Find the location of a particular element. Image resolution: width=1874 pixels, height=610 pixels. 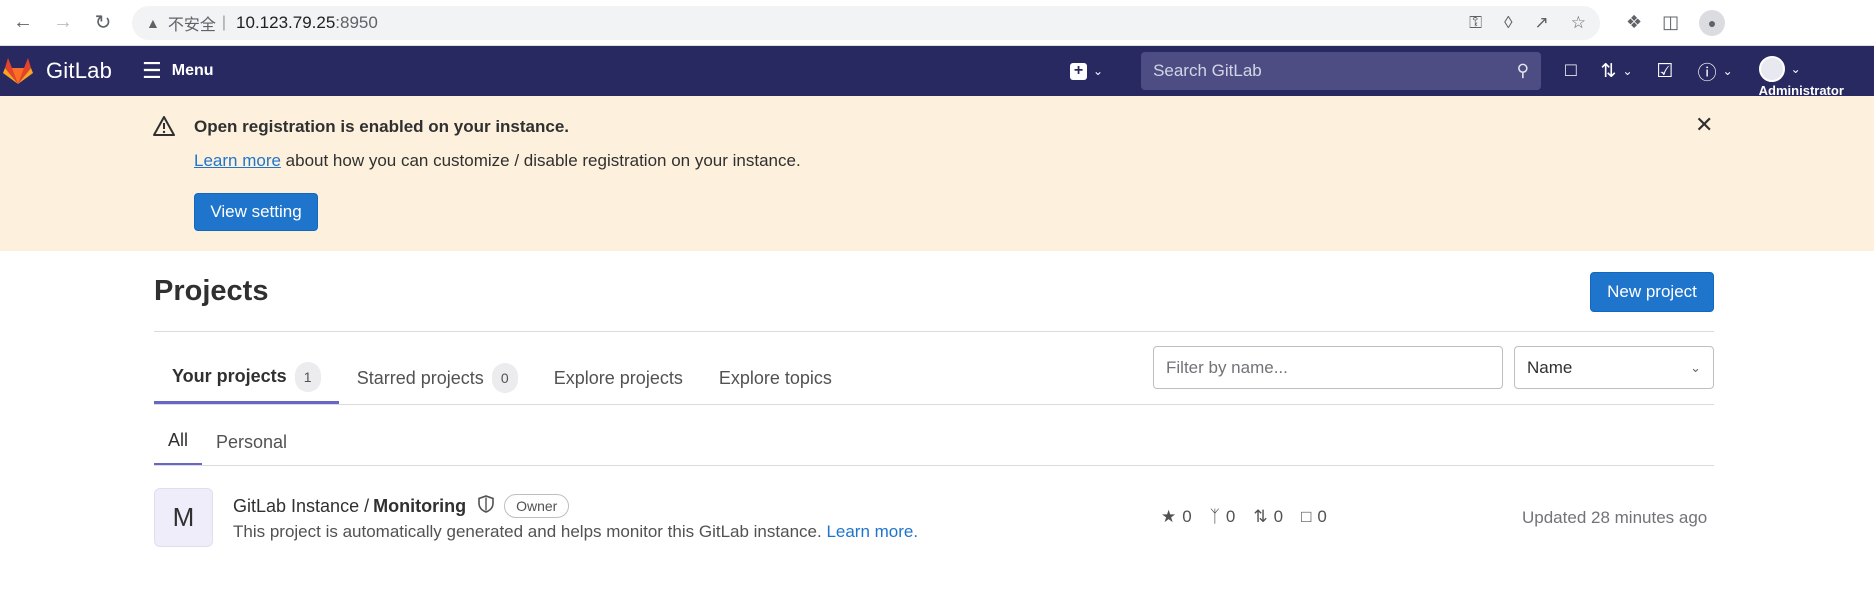

shield-icon is located at coordinates (486, 506).